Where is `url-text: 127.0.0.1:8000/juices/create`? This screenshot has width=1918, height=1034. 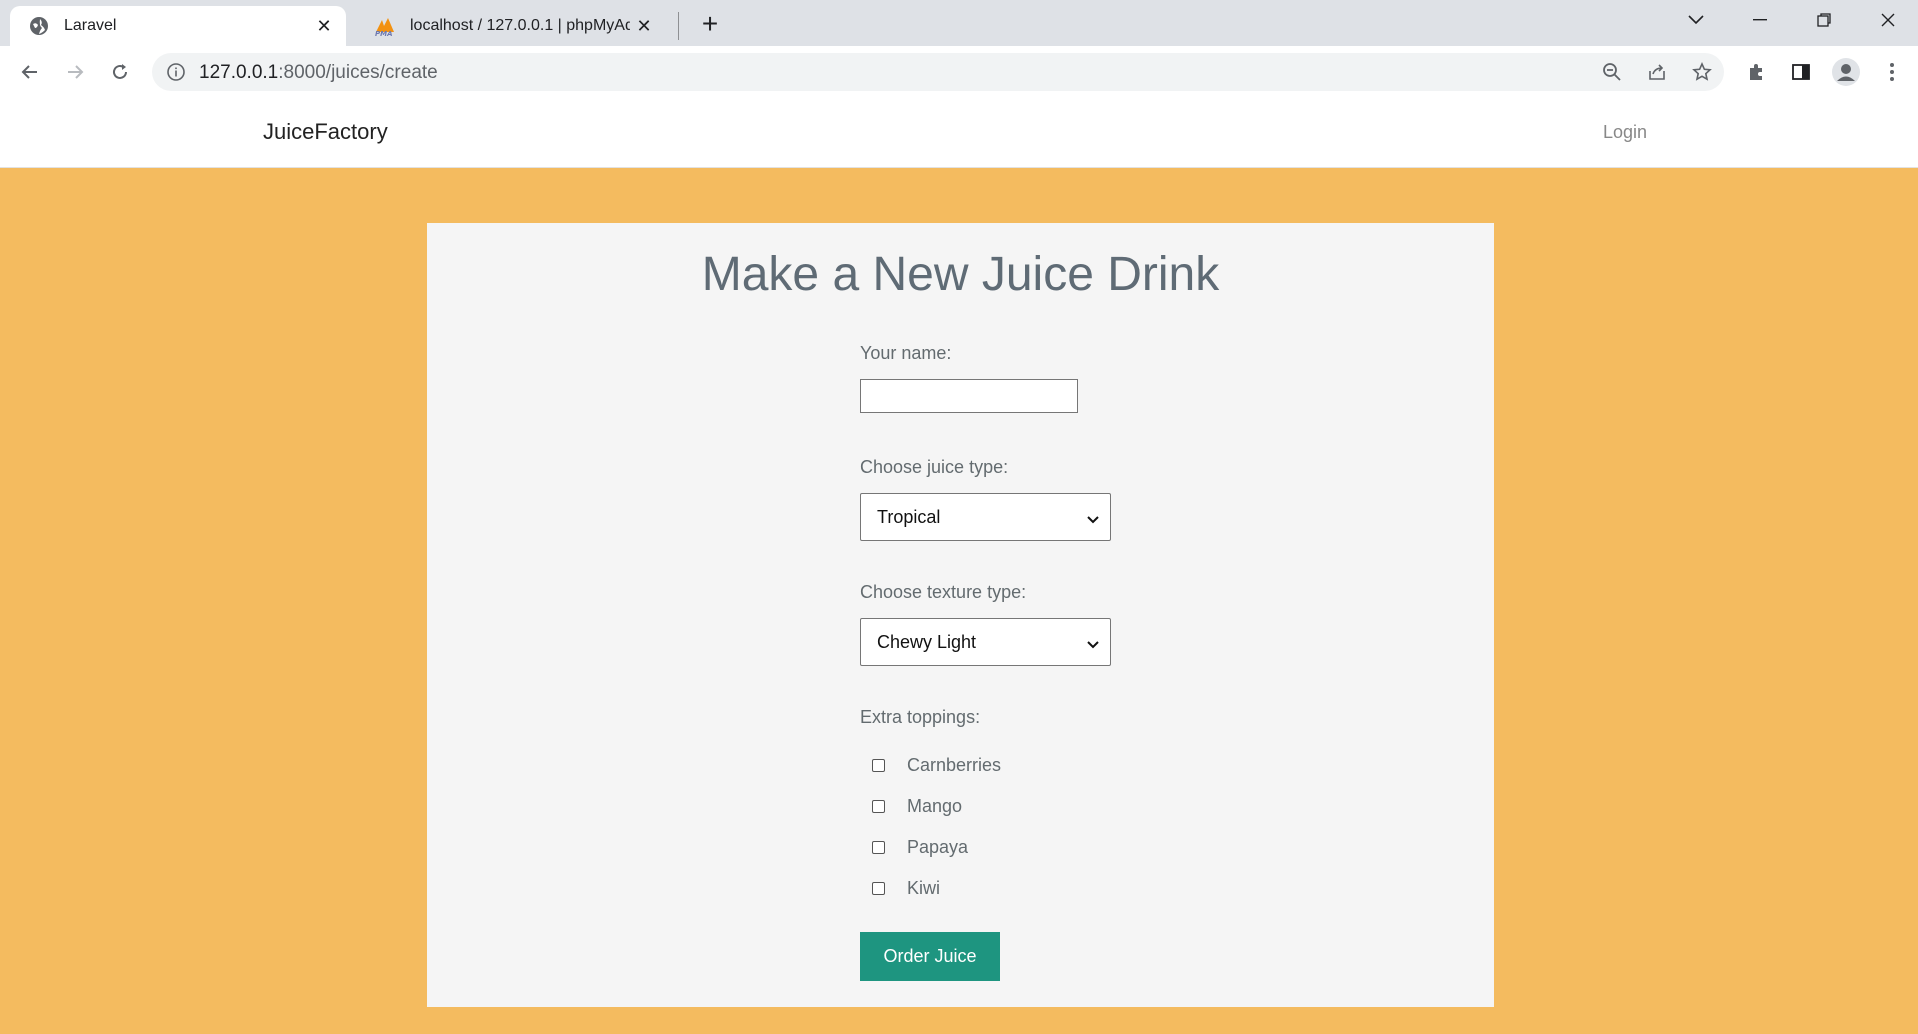
url-text: 127.0.0.1:8000/juices/create is located at coordinates (318, 73).